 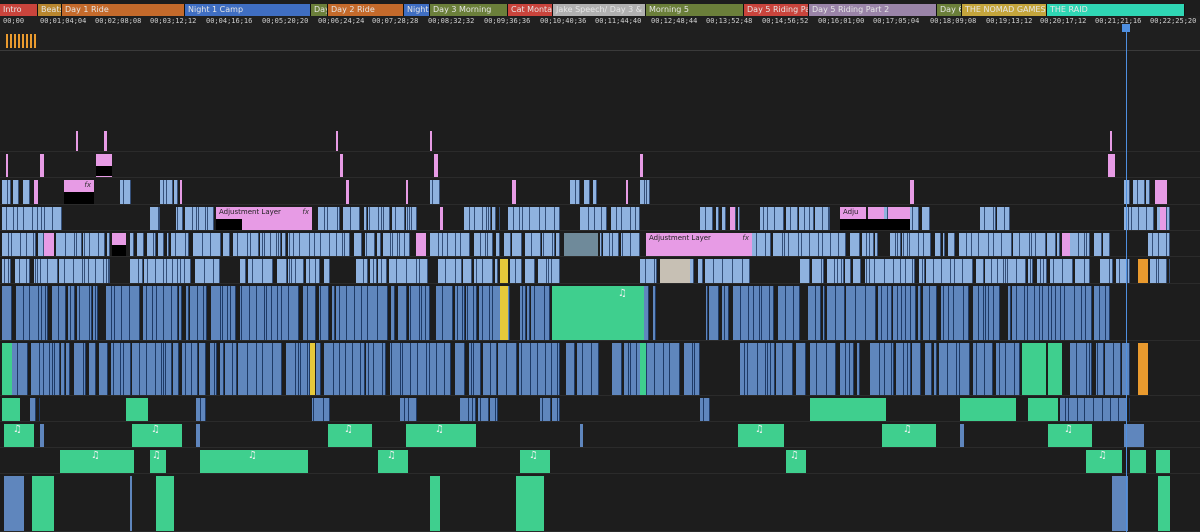 What do you see at coordinates (873, 10) in the screenshot?
I see `sequence-marker: Day 5 Riding Part 2` at bounding box center [873, 10].